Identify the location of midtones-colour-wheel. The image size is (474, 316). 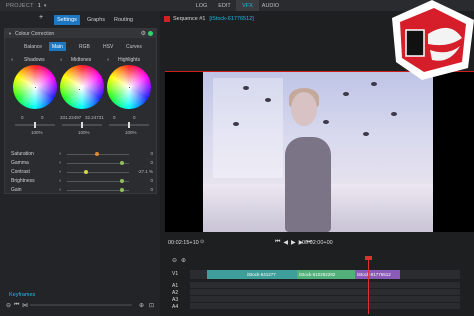
(82, 87).